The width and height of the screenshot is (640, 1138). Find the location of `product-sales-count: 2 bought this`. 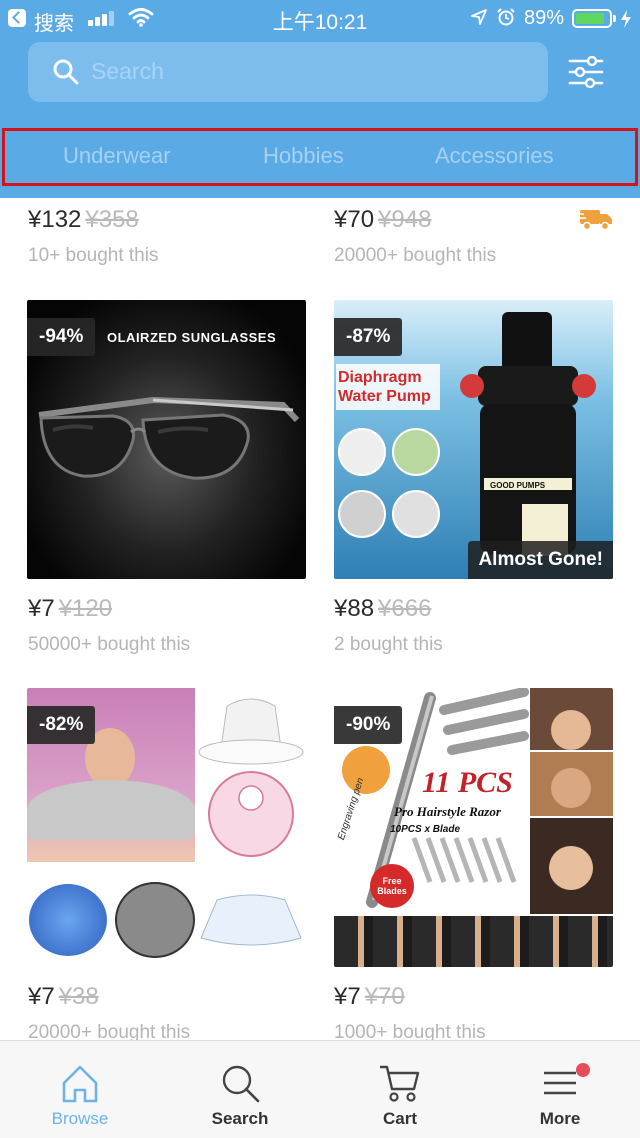

product-sales-count: 2 bought this is located at coordinates (388, 644).